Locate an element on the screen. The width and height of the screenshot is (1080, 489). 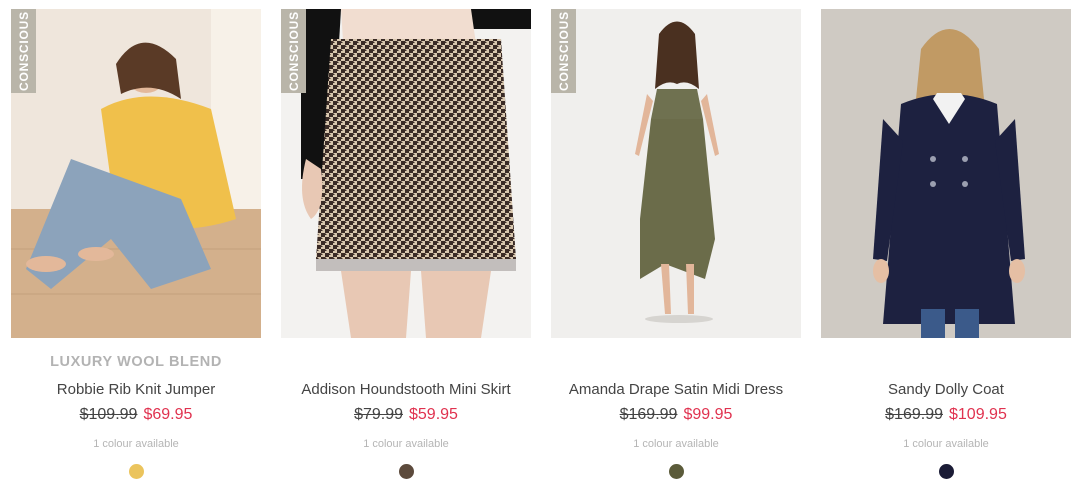
price-row: $109.99 $69.95 is located at coordinates (136, 414).